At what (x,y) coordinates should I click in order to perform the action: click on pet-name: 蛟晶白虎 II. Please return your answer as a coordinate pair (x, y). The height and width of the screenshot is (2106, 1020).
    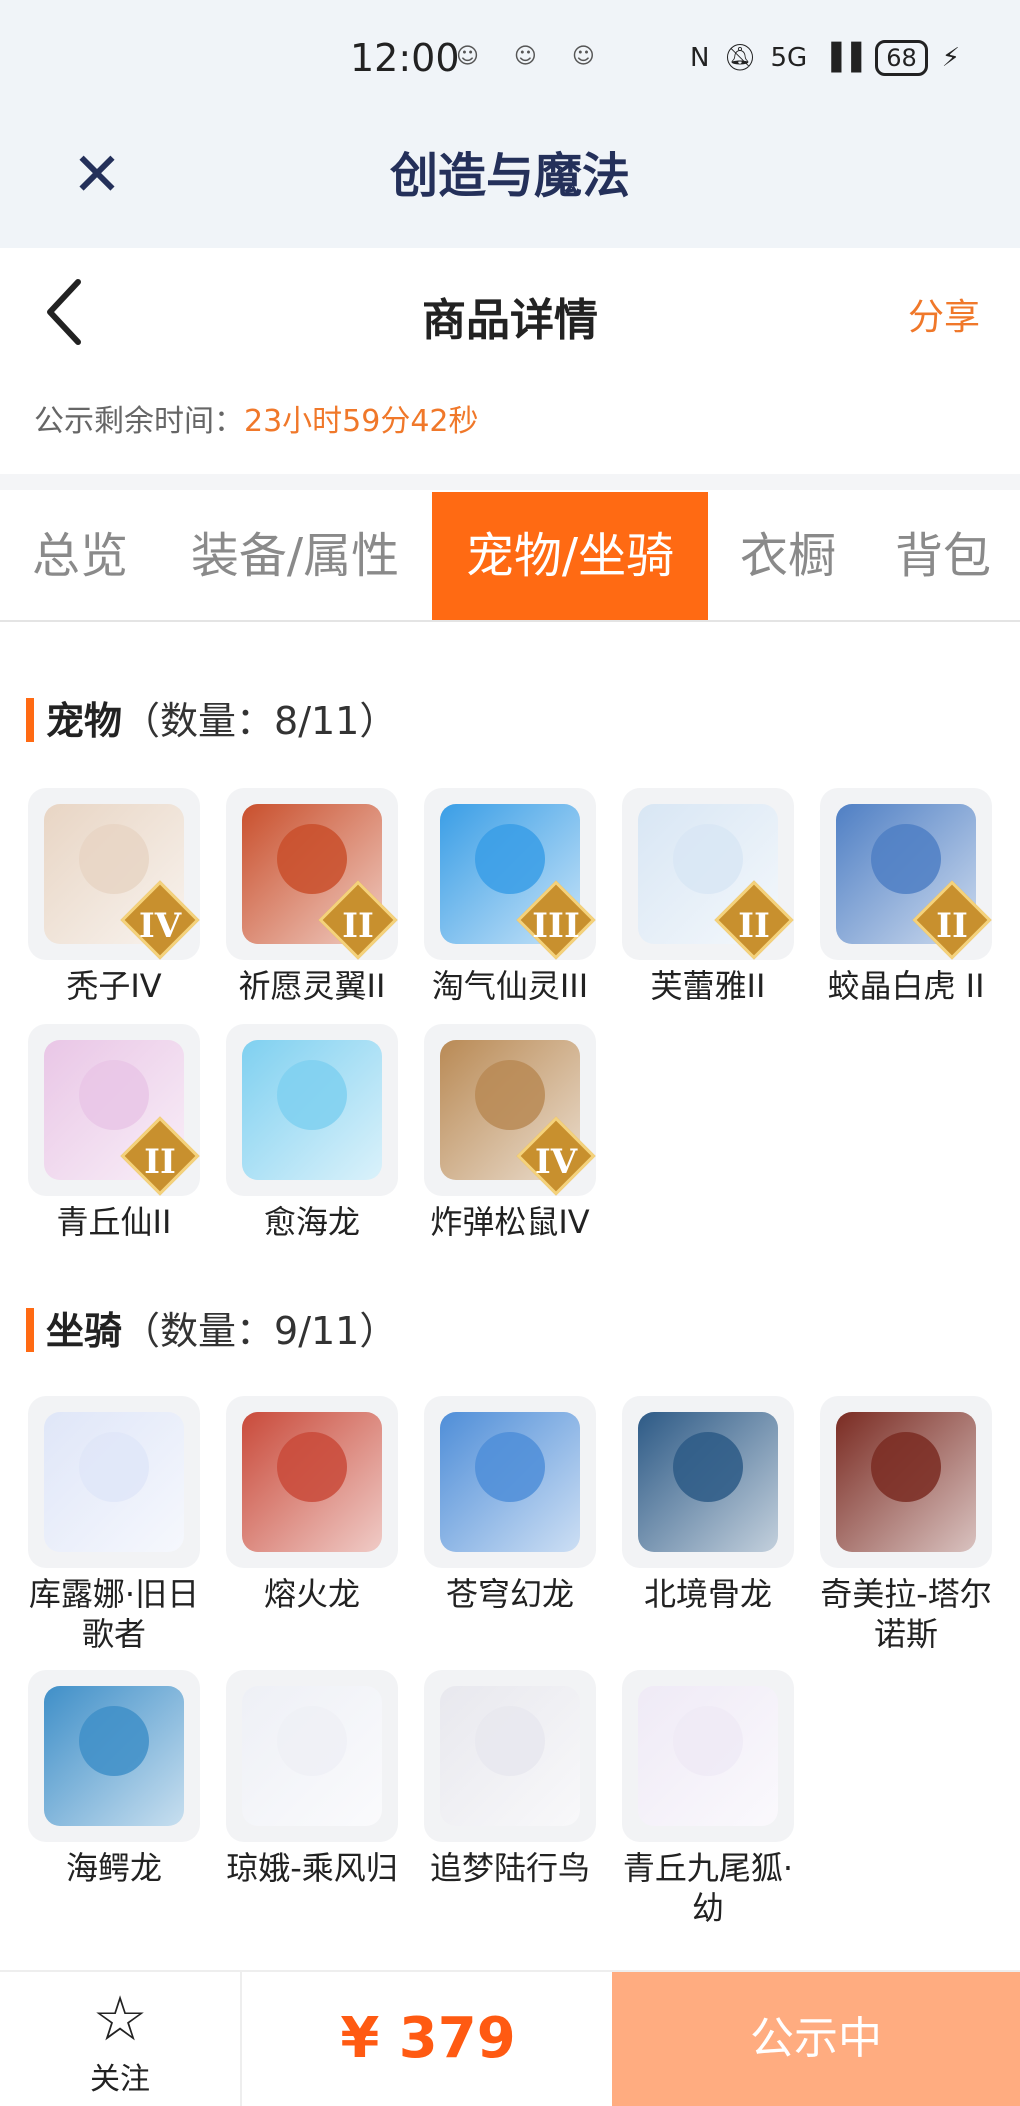
    Looking at the image, I should click on (906, 986).